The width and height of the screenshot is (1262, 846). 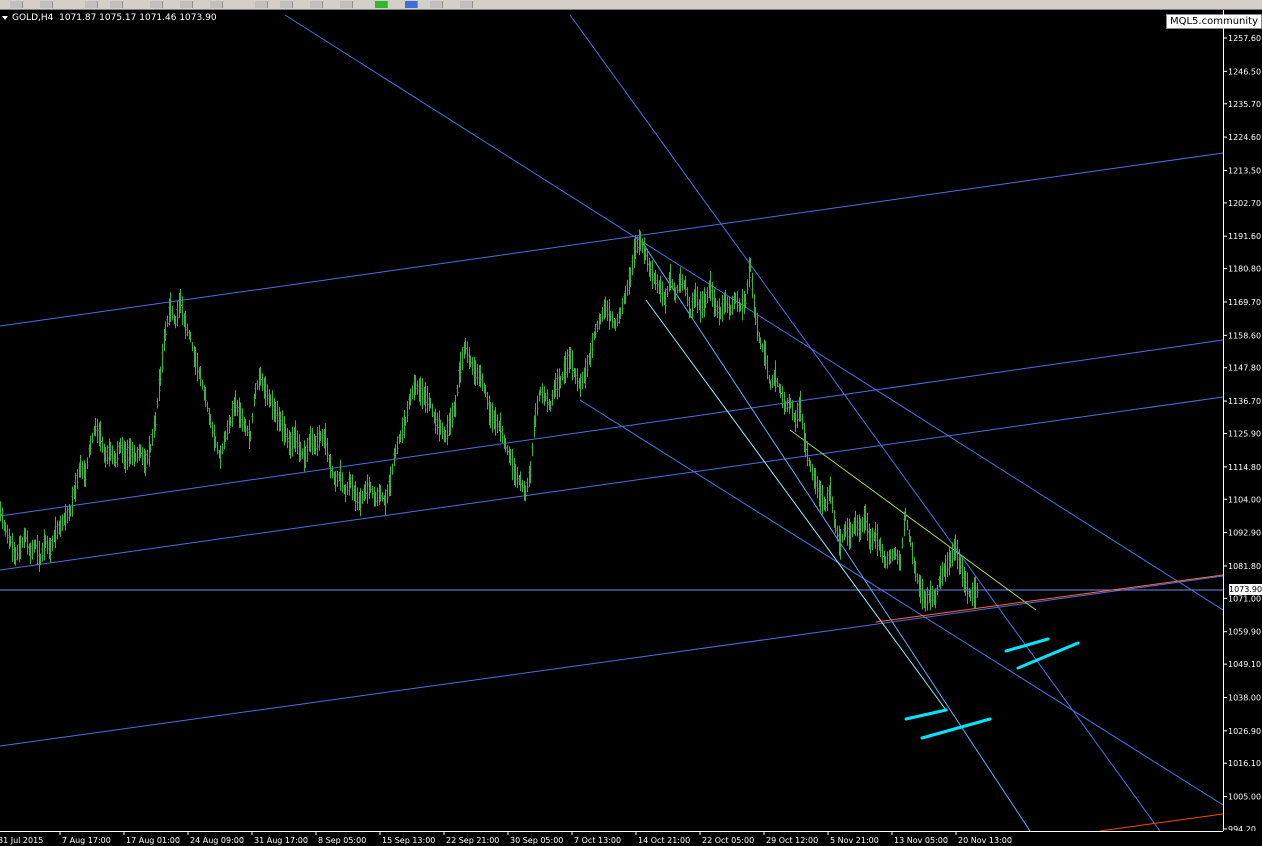 What do you see at coordinates (1244, 401) in the screenshot?
I see `price-tick-label: 1136.70` at bounding box center [1244, 401].